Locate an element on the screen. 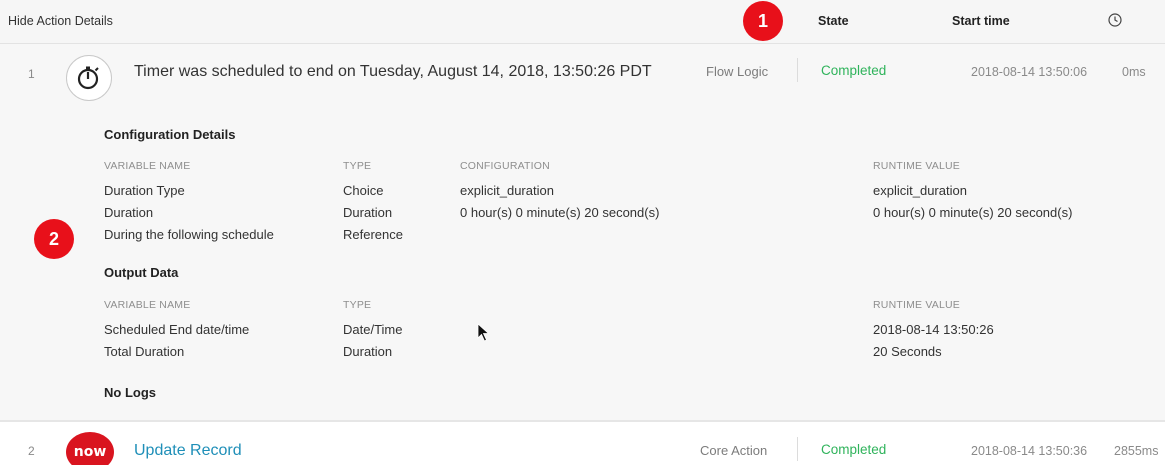 The width and height of the screenshot is (1165, 465). output-variable-name: Scheduled End date/time is located at coordinates (177, 329).